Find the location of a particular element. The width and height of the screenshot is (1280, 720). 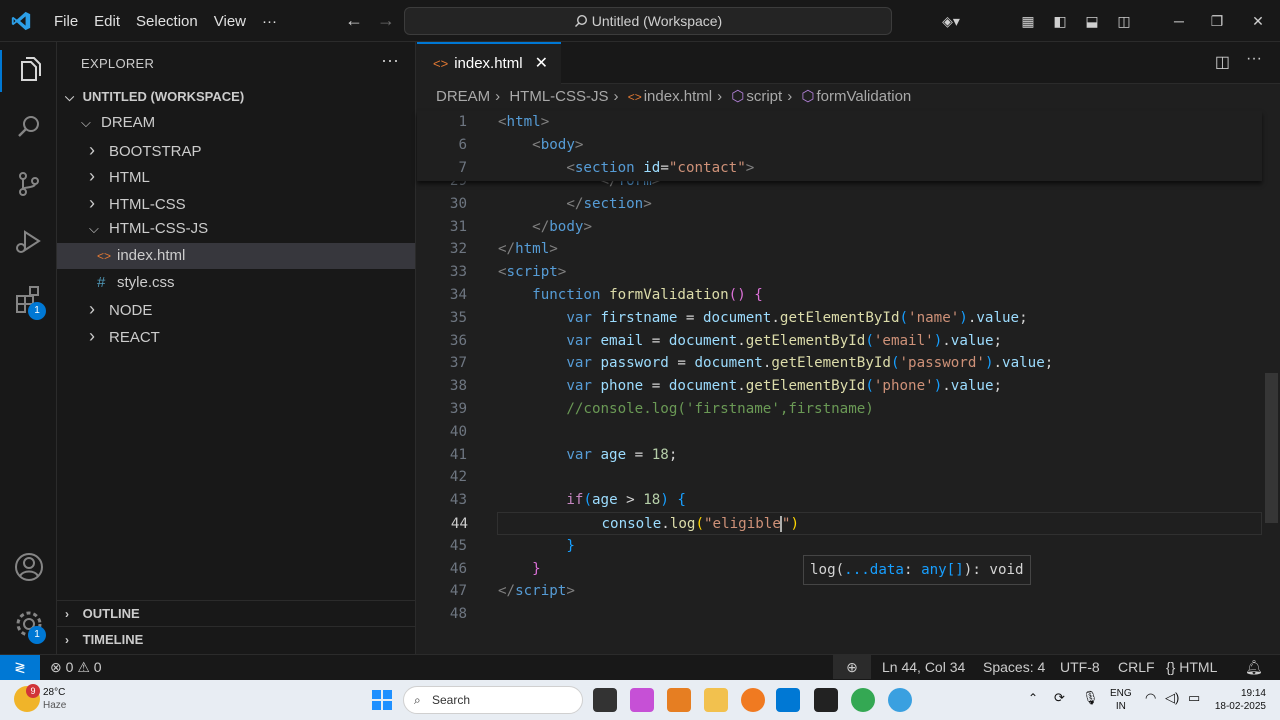

weather-temp: 28°C is located at coordinates (54, 692).